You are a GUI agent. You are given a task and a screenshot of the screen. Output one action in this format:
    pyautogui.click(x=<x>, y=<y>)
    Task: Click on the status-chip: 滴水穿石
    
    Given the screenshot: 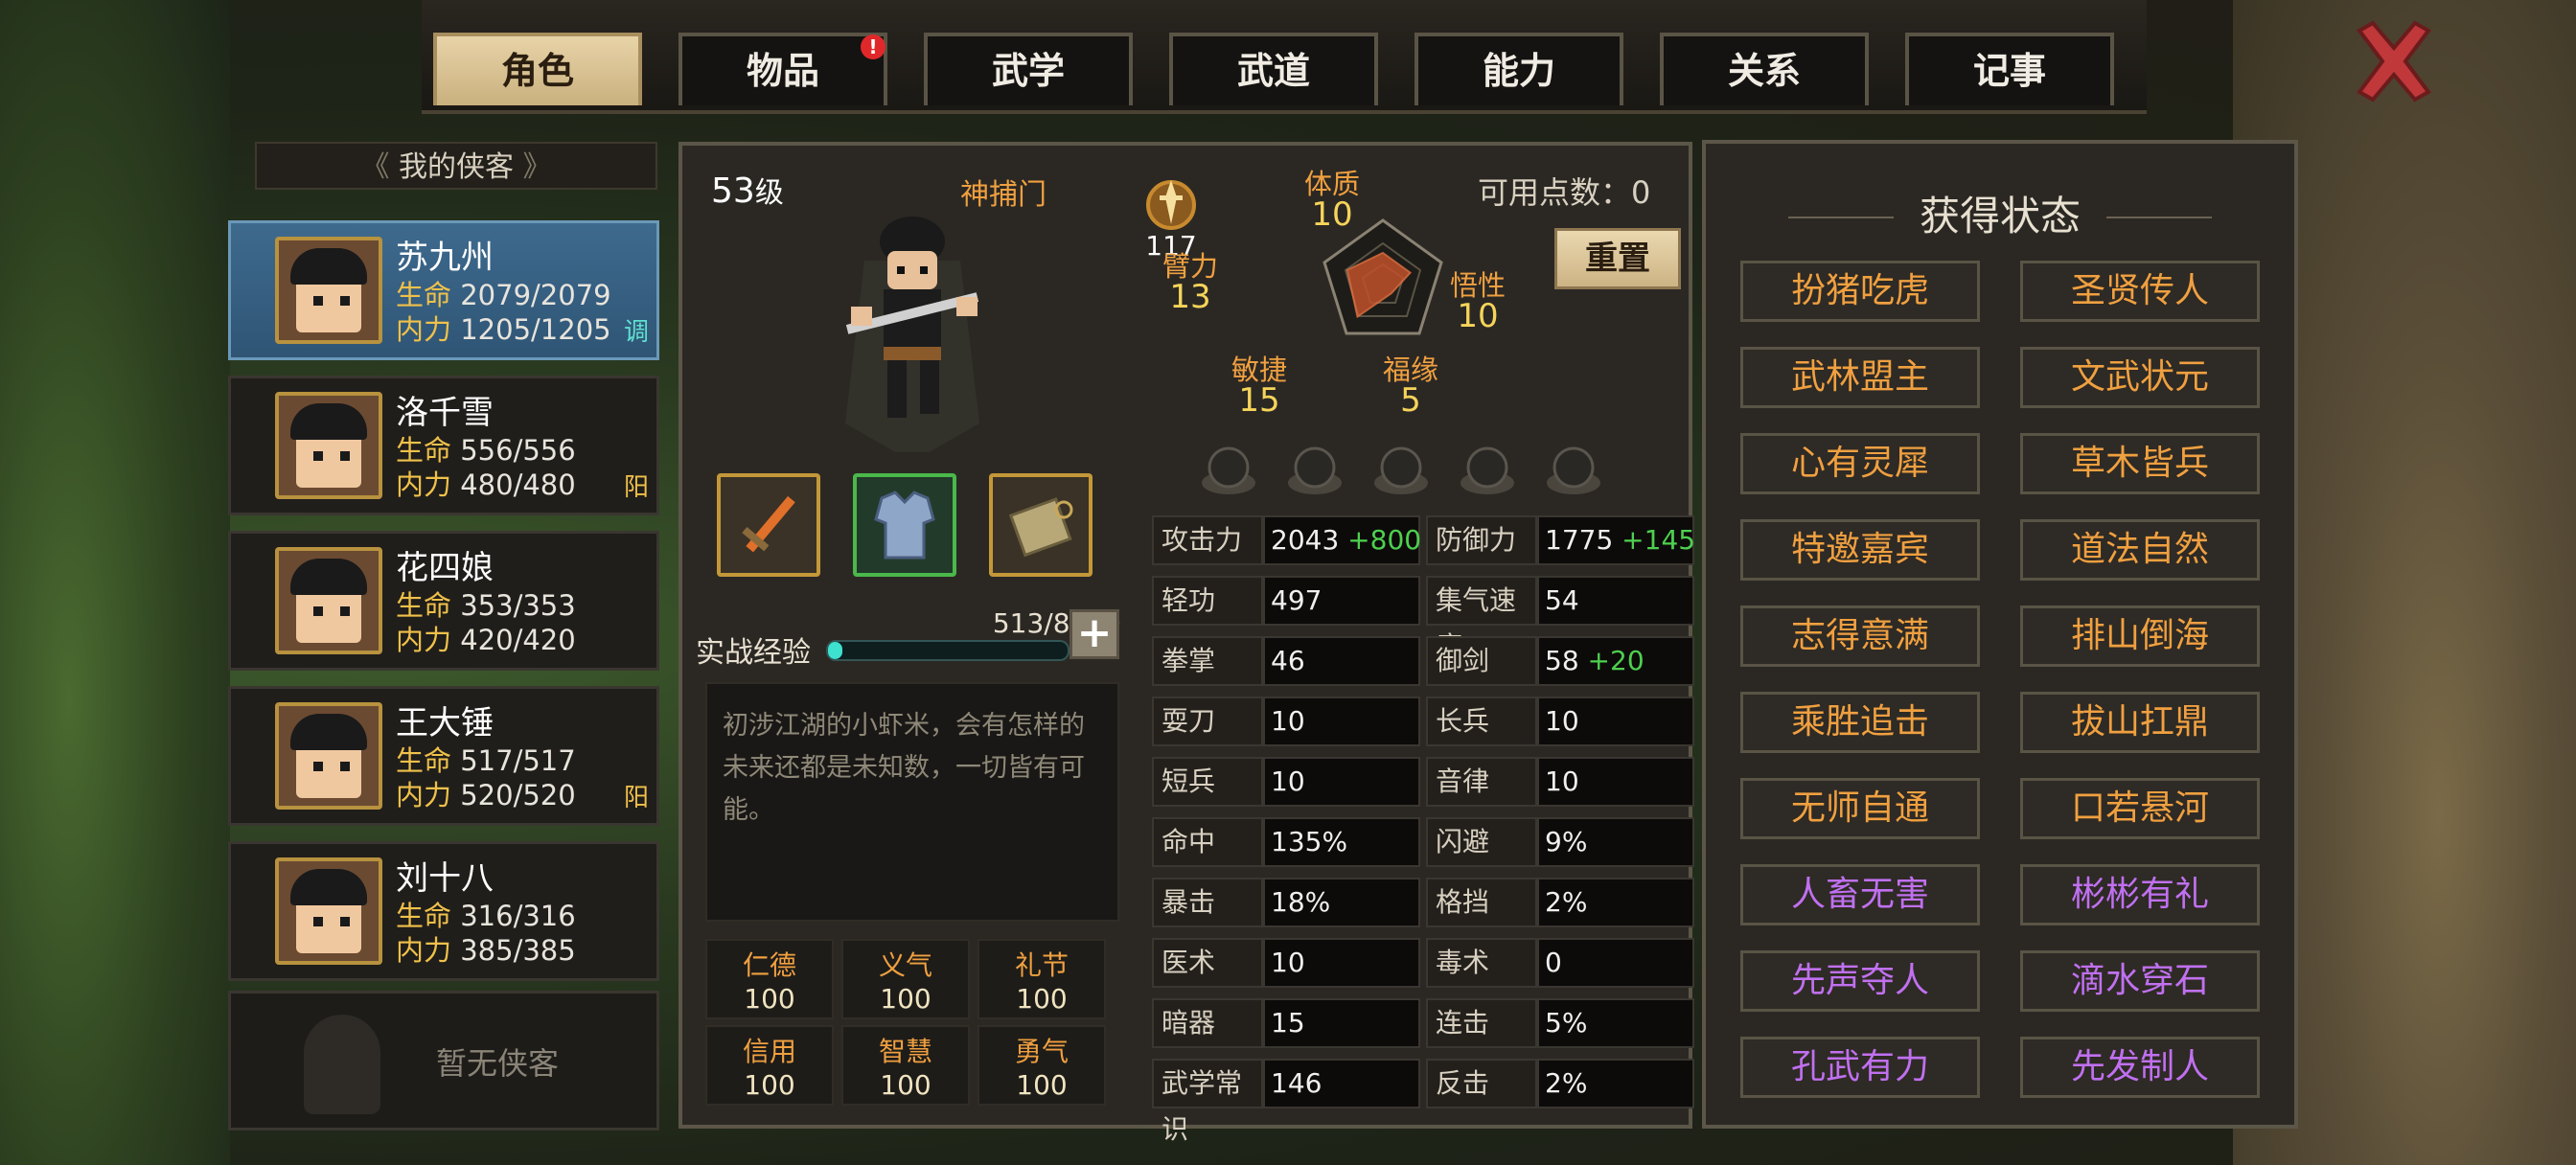 What is the action you would take?
    pyautogui.click(x=2140, y=981)
    